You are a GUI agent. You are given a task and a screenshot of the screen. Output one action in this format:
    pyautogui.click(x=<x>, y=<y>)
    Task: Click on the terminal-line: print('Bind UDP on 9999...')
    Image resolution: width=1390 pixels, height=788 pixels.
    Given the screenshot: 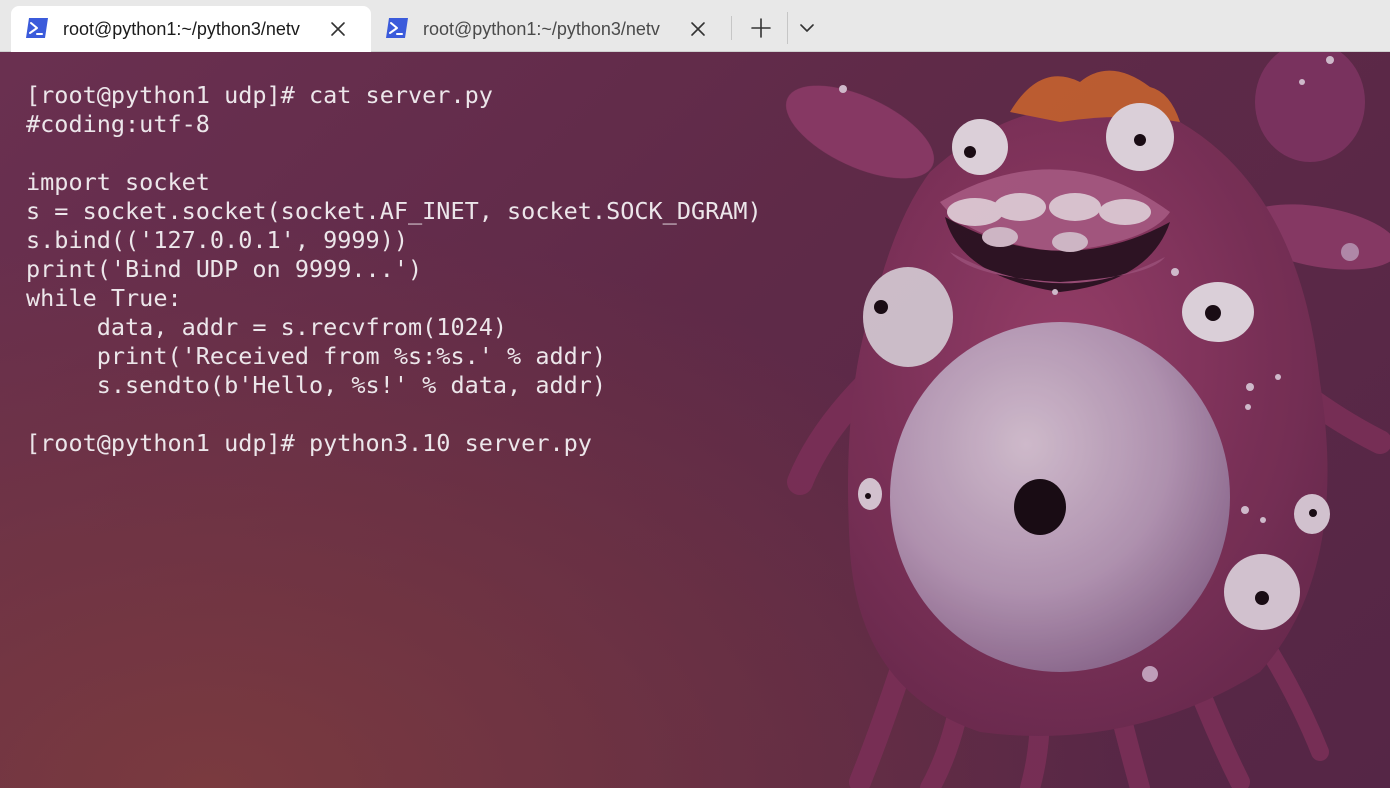 What is the action you would take?
    pyautogui.click(x=224, y=269)
    